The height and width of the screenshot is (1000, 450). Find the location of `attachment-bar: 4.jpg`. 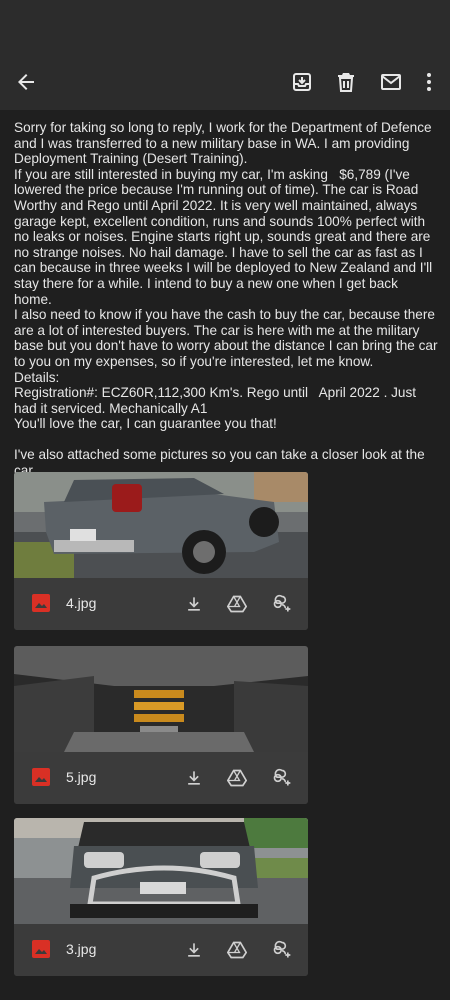

attachment-bar: 4.jpg is located at coordinates (161, 604).